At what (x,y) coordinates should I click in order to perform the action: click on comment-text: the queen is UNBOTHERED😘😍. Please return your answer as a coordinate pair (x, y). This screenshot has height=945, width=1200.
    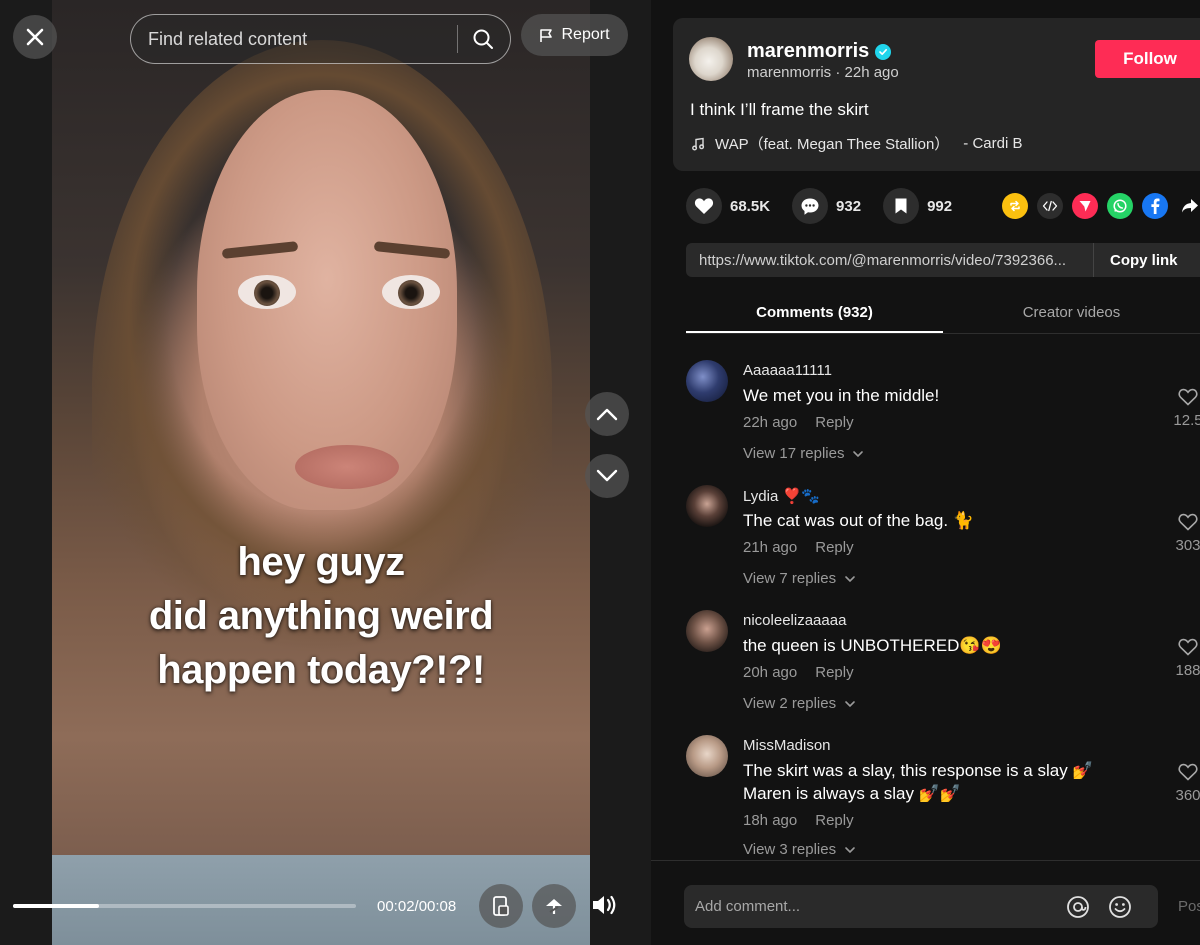
    Looking at the image, I should click on (872, 645).